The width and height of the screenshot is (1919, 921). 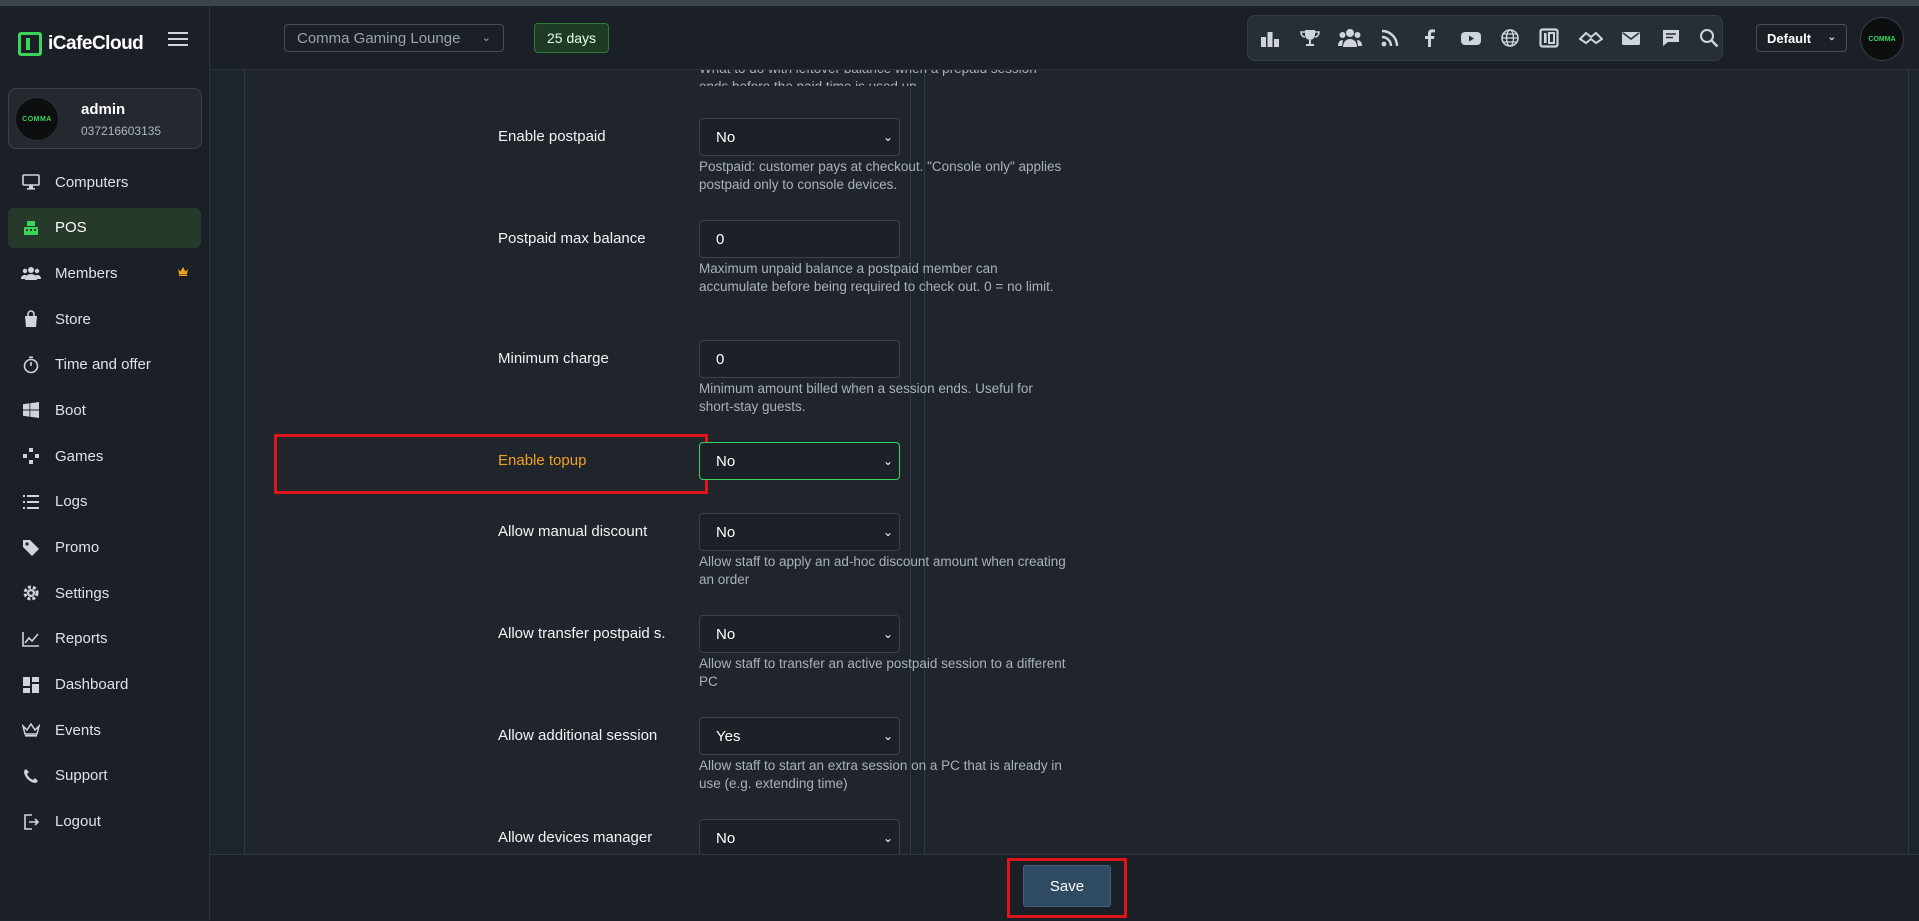 What do you see at coordinates (799, 634) in the screenshot?
I see `allow-transfer-postpaid-select: No ⌄` at bounding box center [799, 634].